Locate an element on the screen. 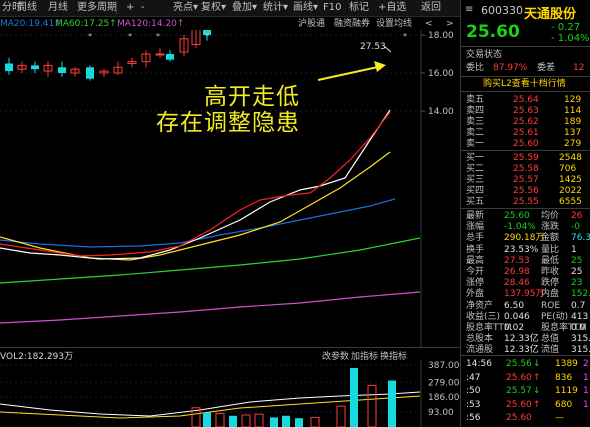 Image resolution: width=590 pixels, height=427 pixels. ask-price: 25.60 is located at coordinates (526, 144).